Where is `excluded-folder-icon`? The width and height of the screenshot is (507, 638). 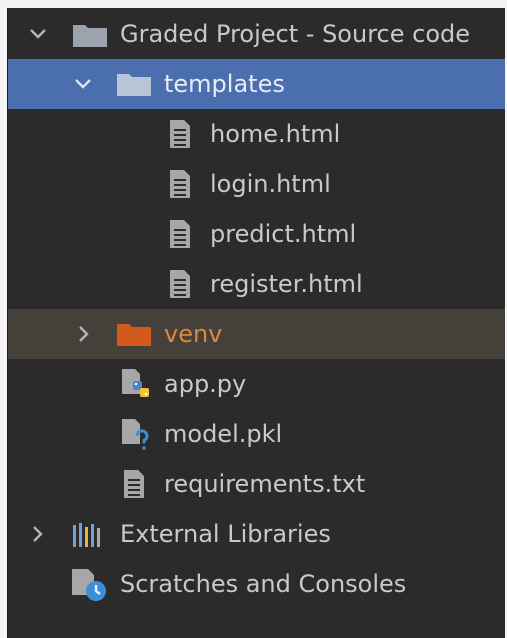
excluded-folder-icon is located at coordinates (134, 334).